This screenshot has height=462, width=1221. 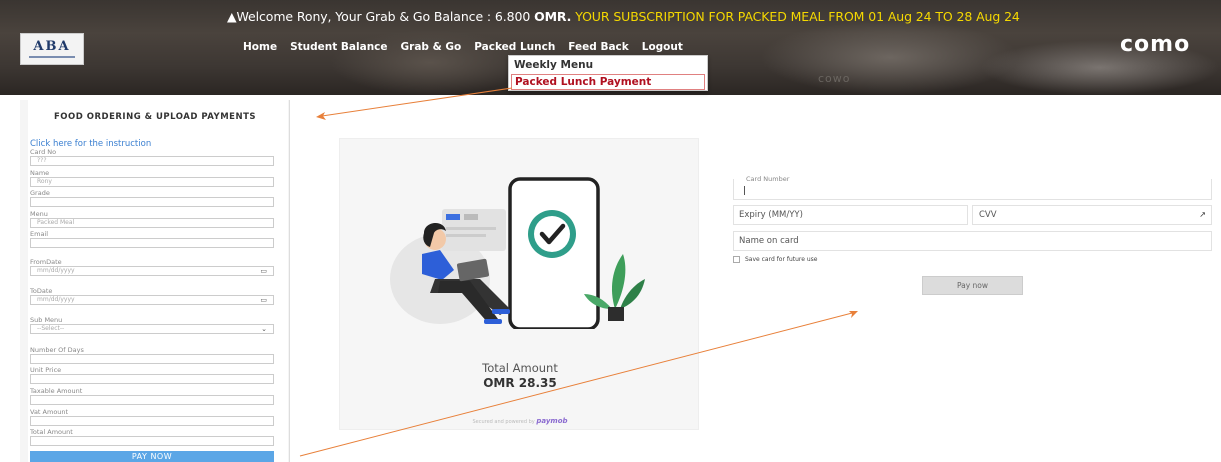 What do you see at coordinates (40, 173) in the screenshot?
I see `field-label: Name` at bounding box center [40, 173].